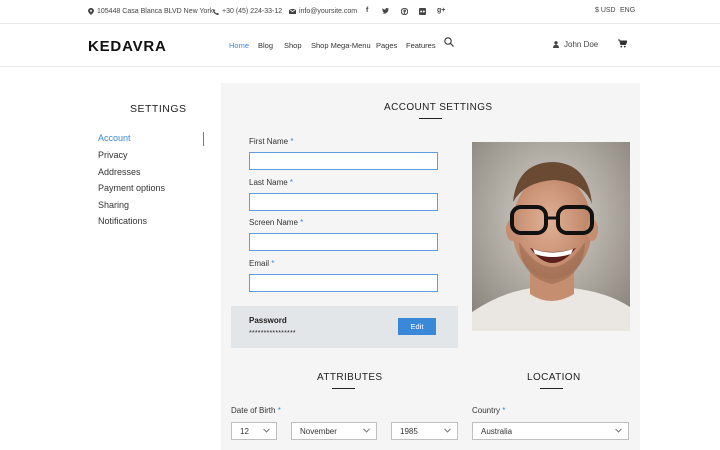 This screenshot has height=450, width=720. I want to click on envelope-icon, so click(292, 11).